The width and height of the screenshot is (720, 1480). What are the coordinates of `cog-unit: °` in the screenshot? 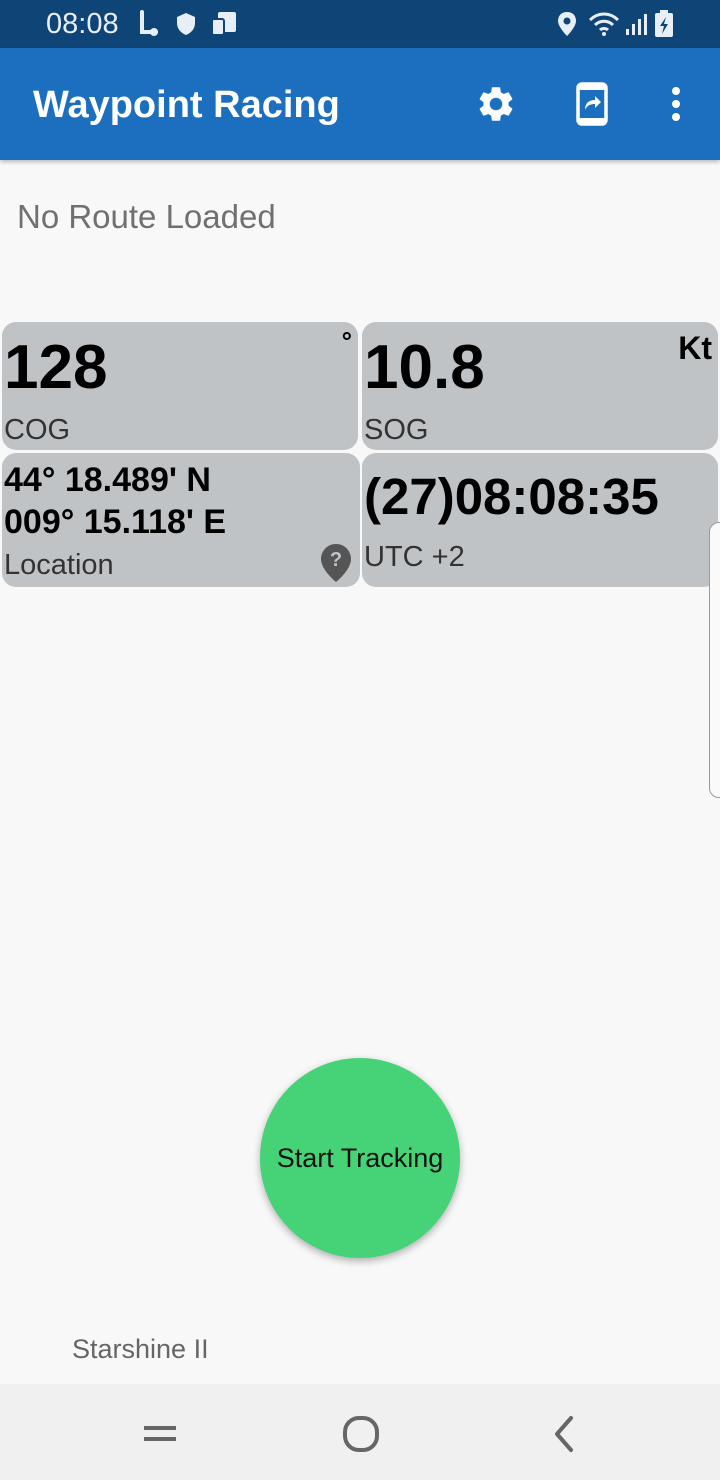 It's located at (346, 341).